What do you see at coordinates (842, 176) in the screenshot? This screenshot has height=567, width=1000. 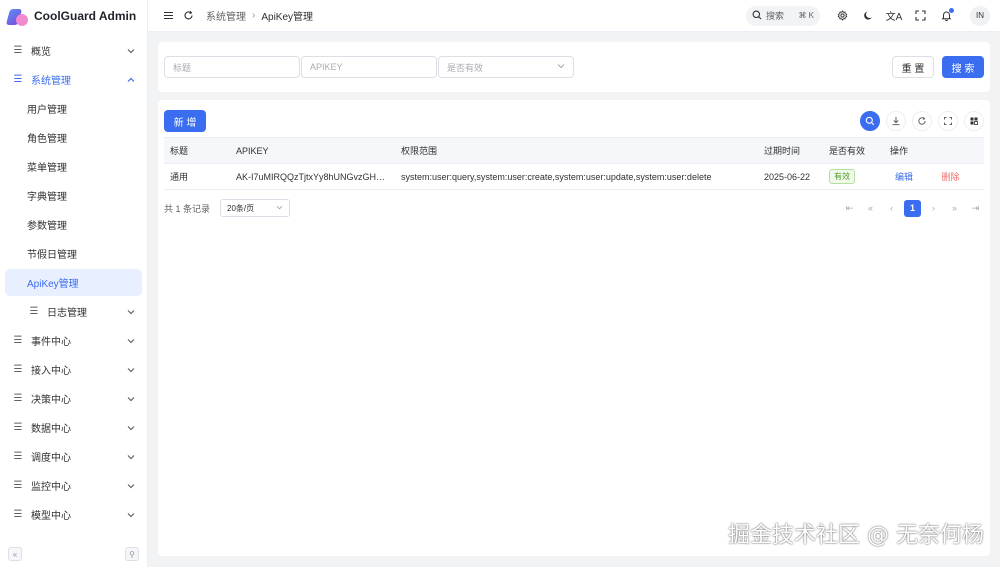 I see `status-badge: 有效` at bounding box center [842, 176].